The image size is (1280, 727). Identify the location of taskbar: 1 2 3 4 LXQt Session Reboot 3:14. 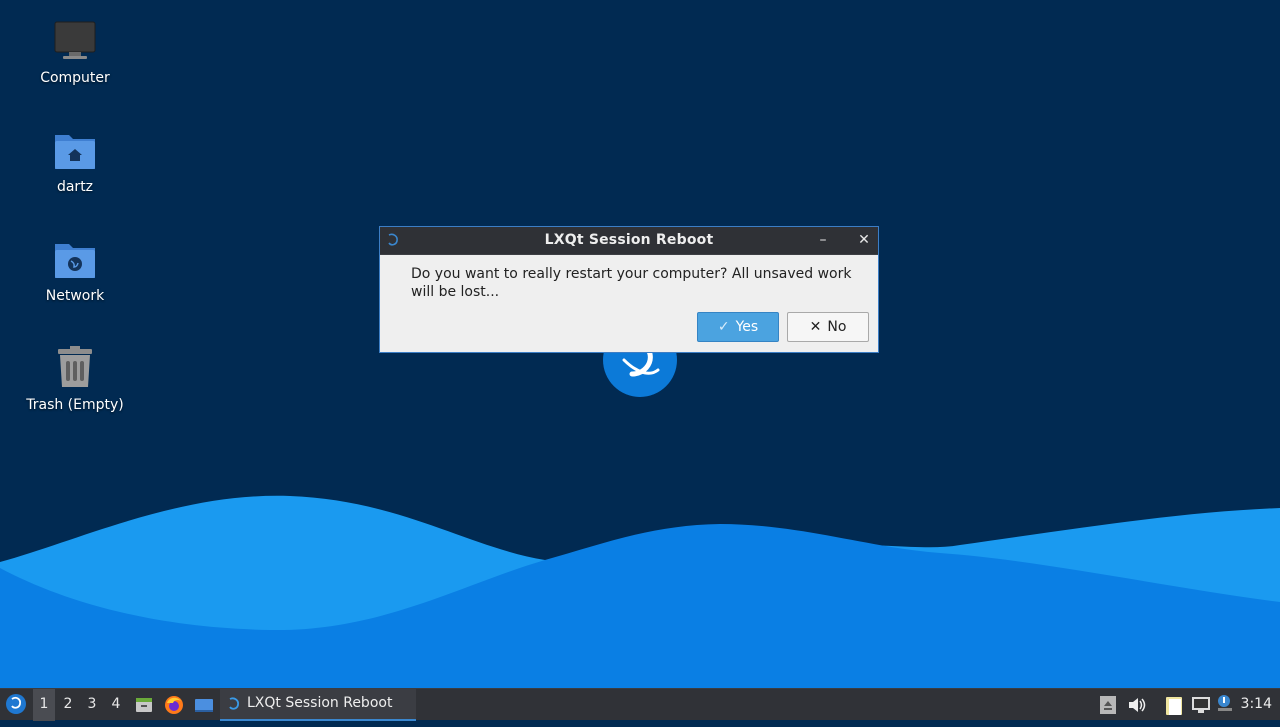
(640, 704).